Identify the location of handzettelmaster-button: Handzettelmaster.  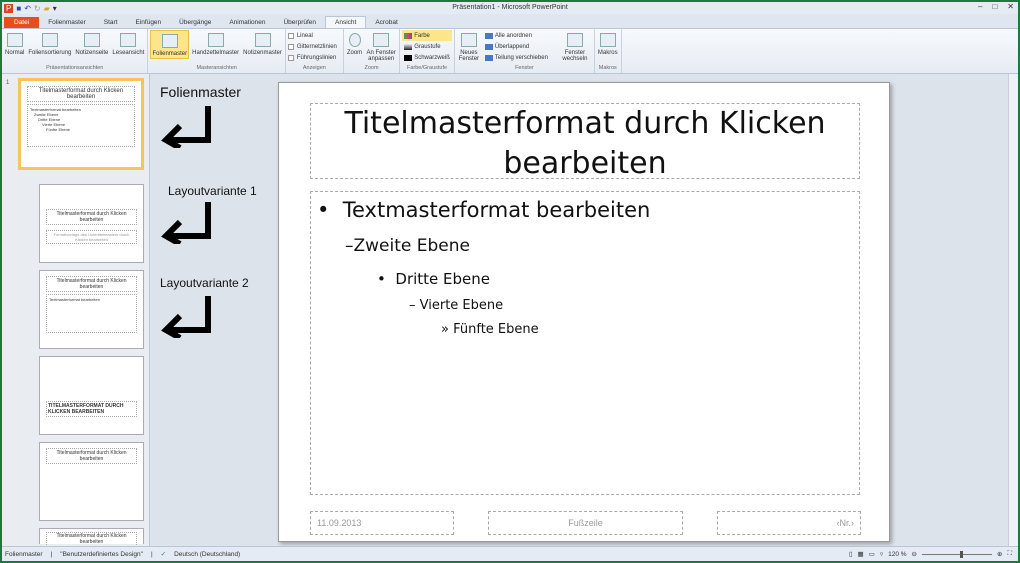
(215, 43).